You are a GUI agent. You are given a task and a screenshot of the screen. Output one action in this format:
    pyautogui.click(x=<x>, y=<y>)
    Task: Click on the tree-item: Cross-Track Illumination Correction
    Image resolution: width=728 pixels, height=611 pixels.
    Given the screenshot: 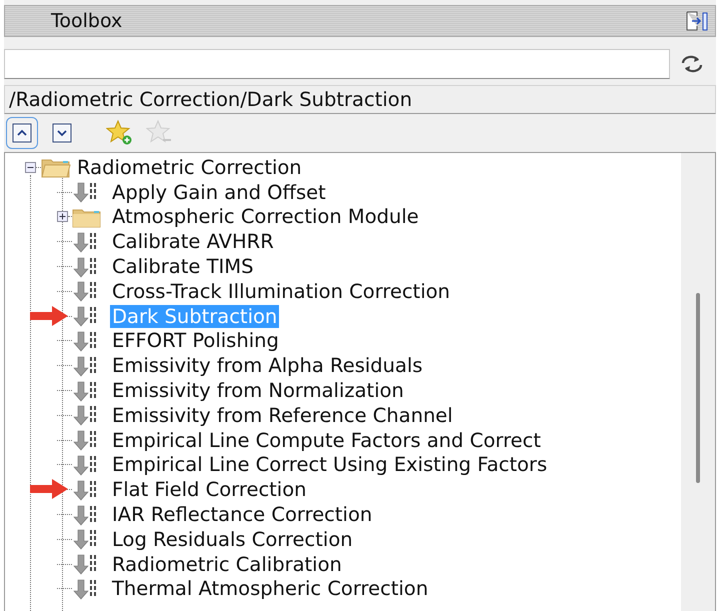 What is the action you would take?
    pyautogui.click(x=281, y=291)
    